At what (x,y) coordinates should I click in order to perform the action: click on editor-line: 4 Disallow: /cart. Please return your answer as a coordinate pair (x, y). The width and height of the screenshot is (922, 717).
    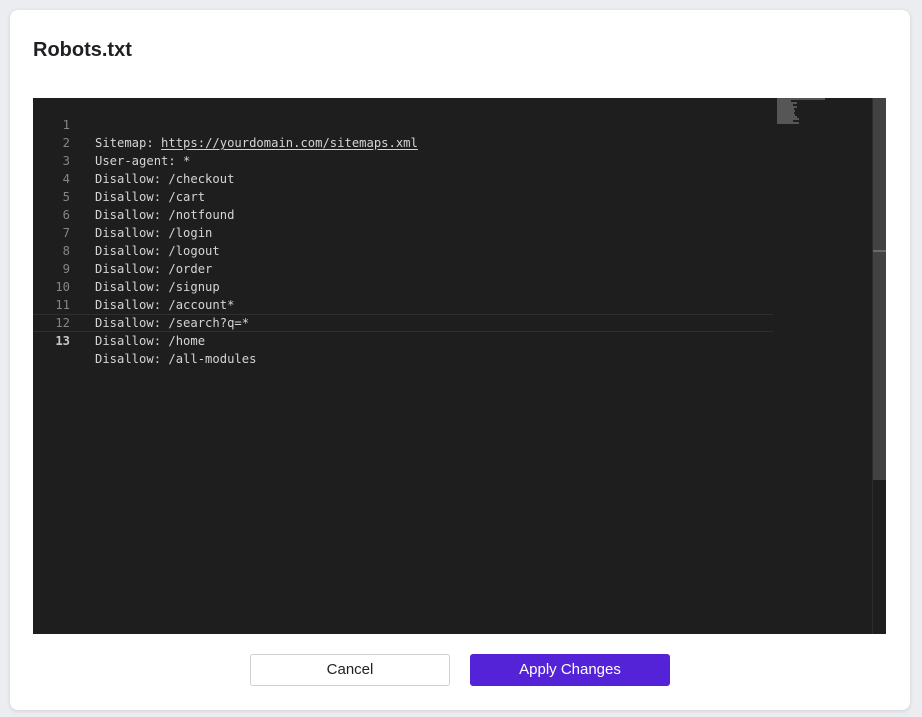
    Looking at the image, I should click on (403, 178).